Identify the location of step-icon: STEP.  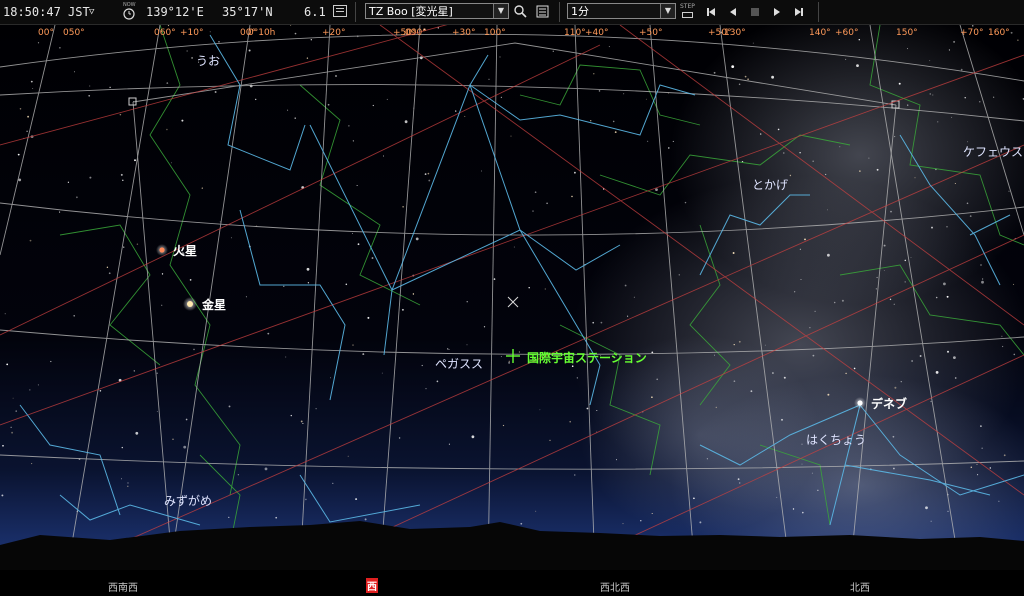
(688, 12).